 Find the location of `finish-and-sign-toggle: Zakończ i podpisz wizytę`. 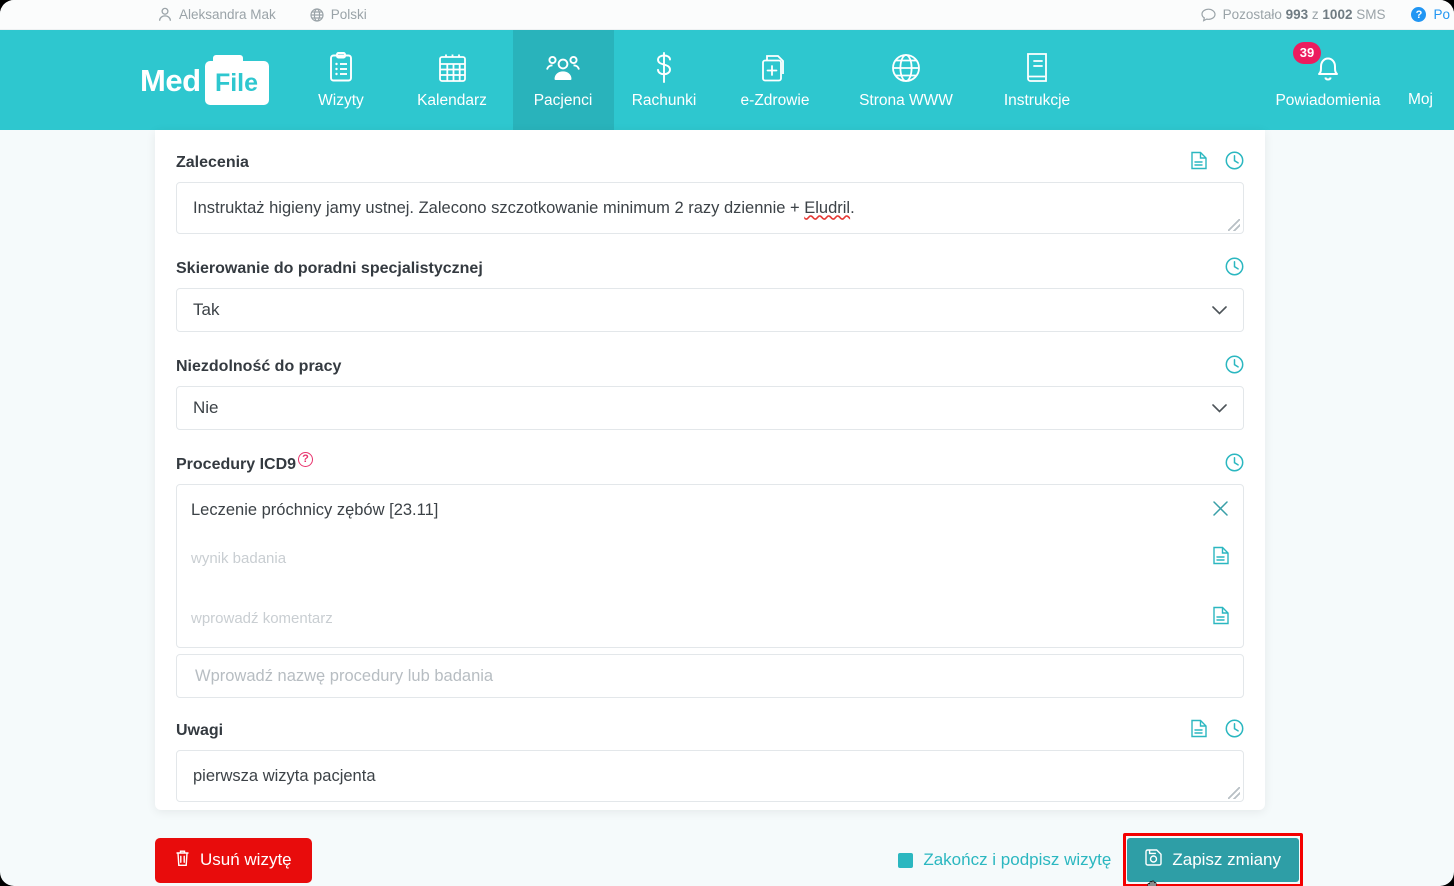

finish-and-sign-toggle: Zakończ i podpisz wizytę is located at coordinates (1004, 860).